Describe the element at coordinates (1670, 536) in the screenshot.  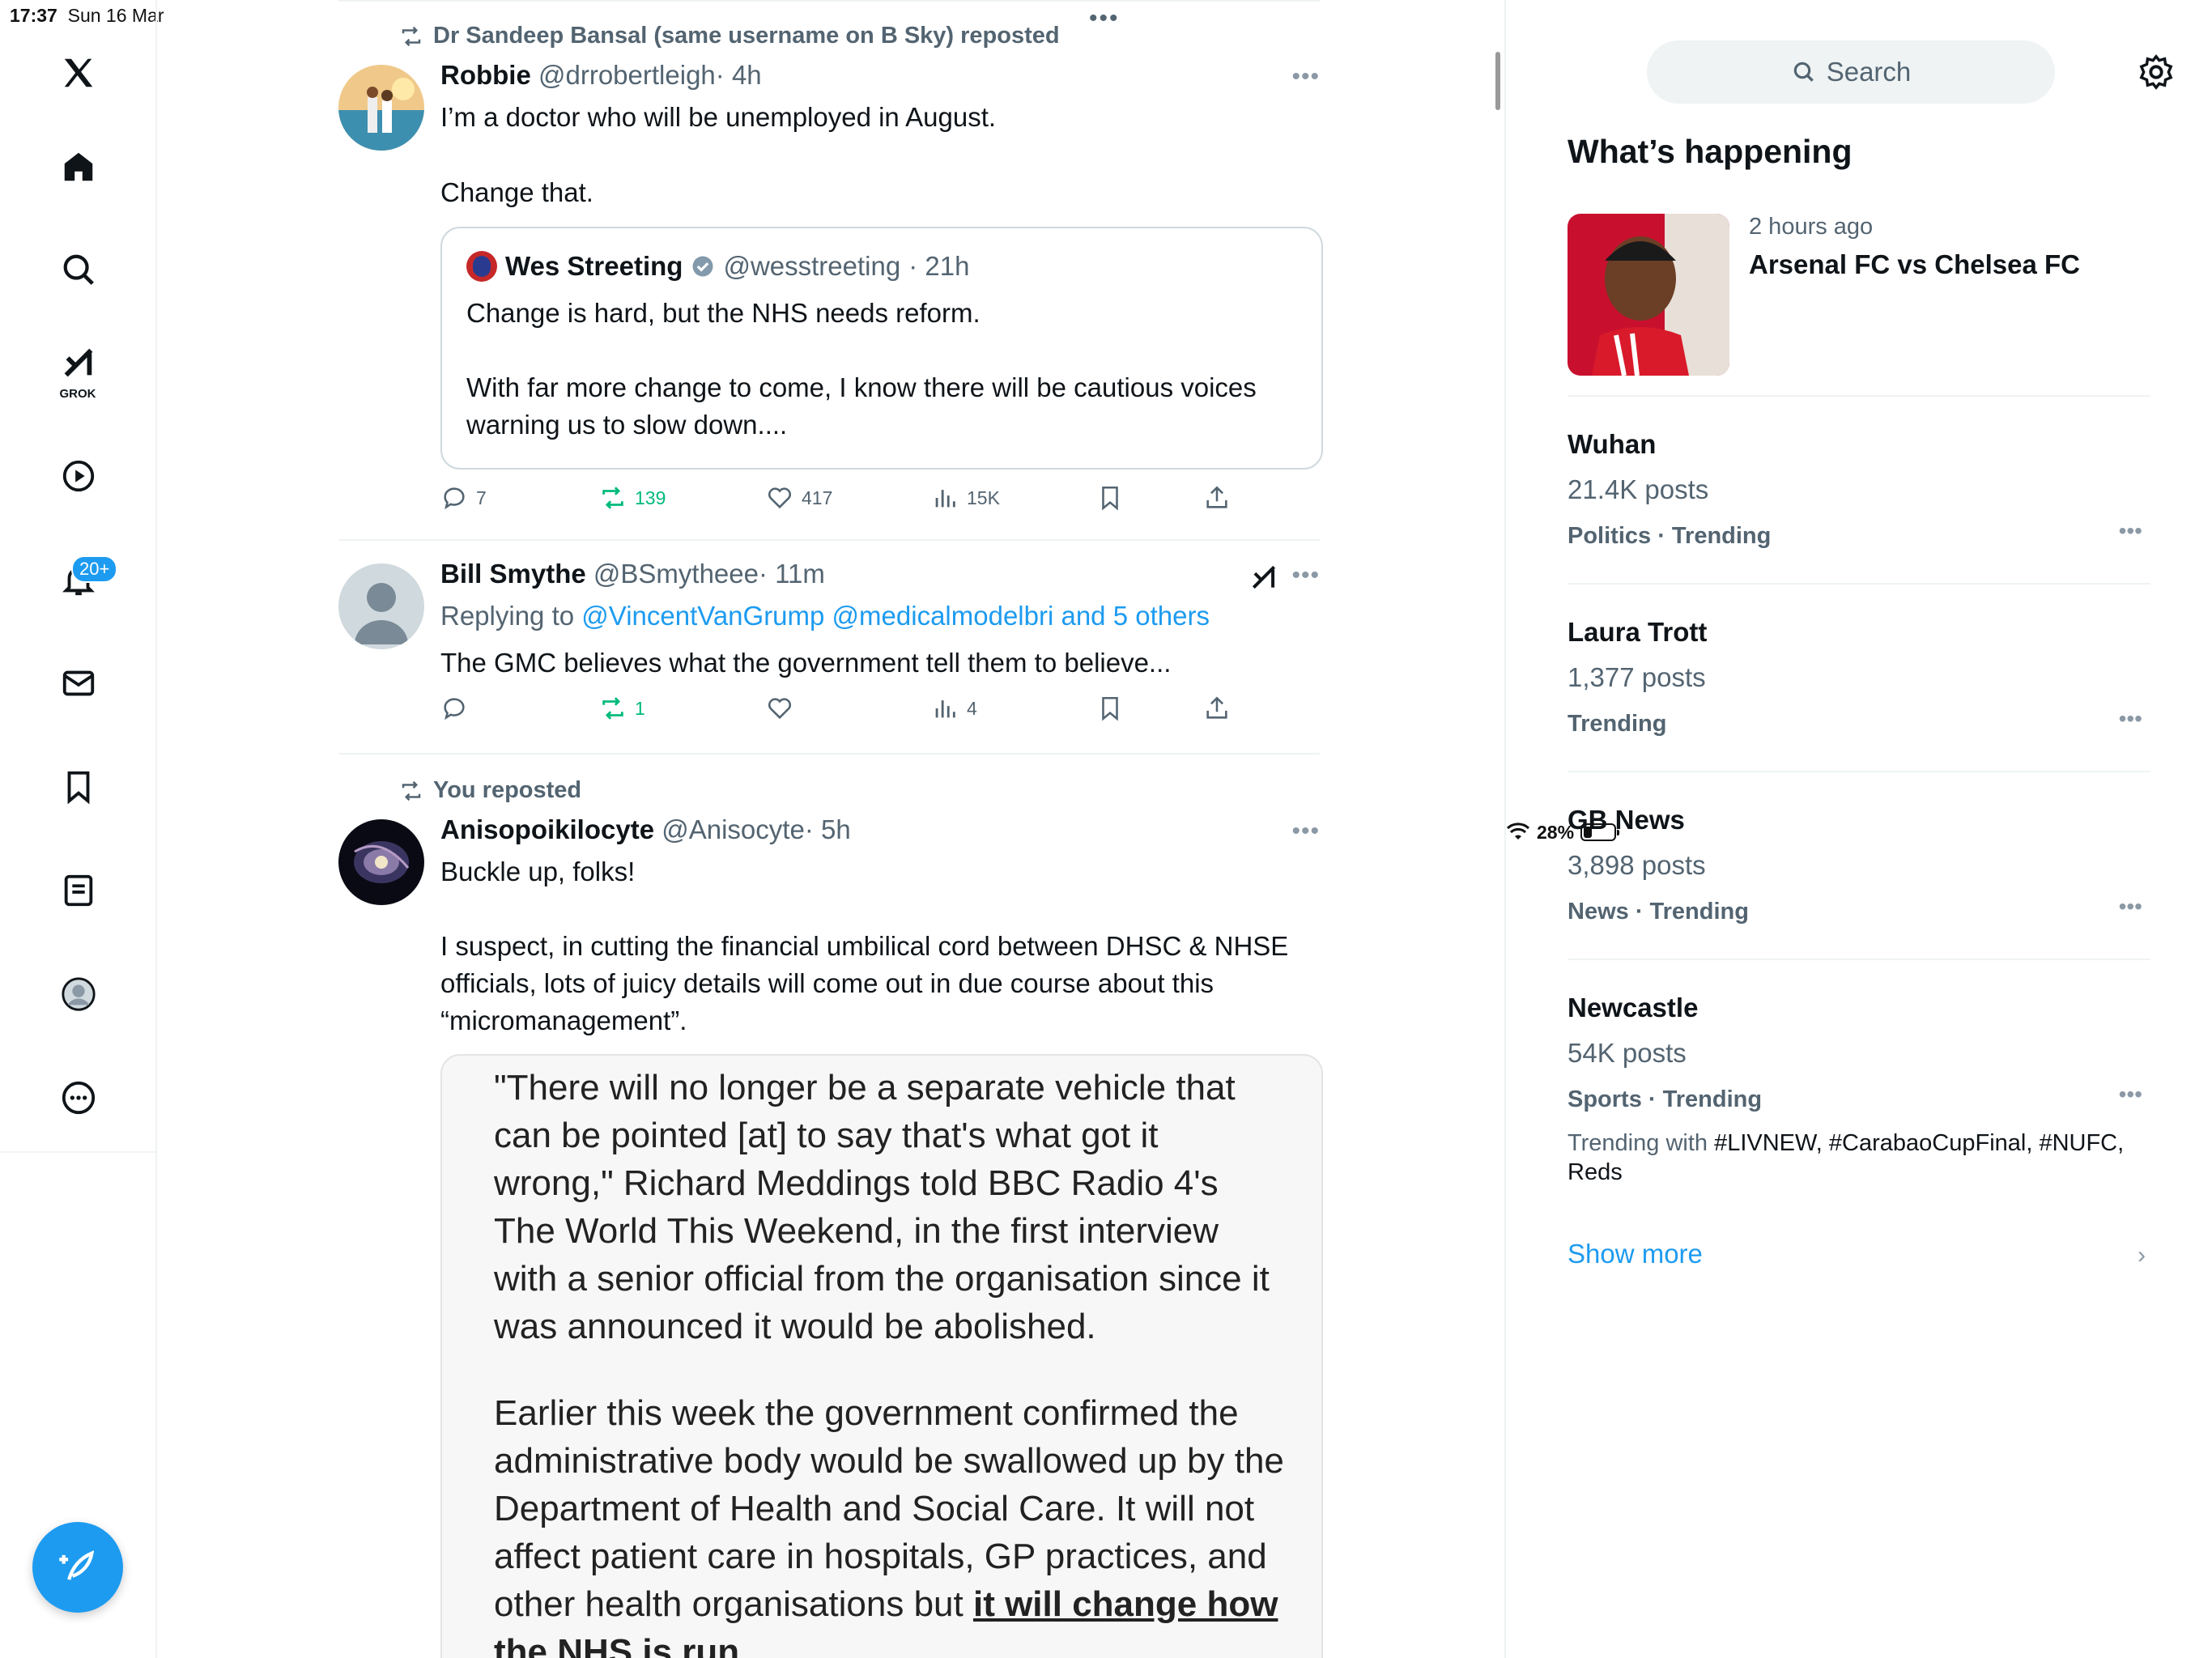
I see `trend-category: Politics · Trending` at that location.